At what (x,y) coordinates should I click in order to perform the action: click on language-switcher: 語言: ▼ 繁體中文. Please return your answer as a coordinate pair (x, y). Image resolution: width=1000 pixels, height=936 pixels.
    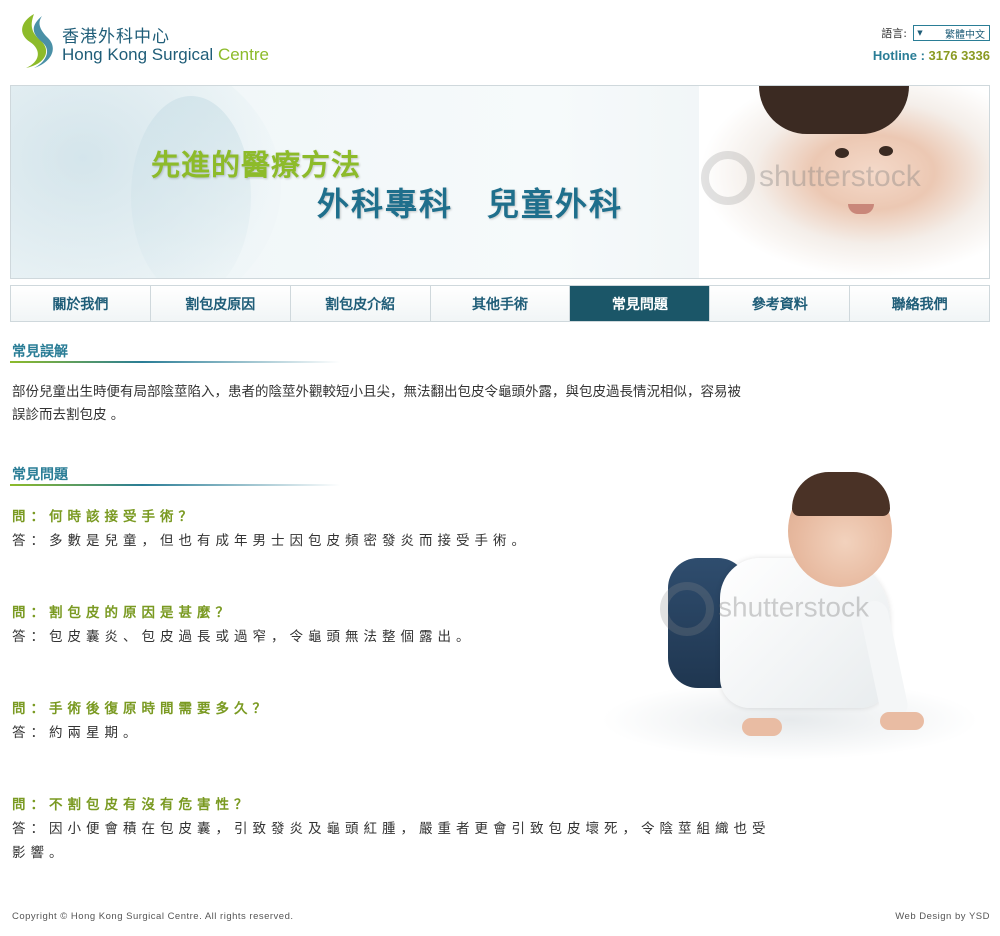
    Looking at the image, I should click on (935, 33).